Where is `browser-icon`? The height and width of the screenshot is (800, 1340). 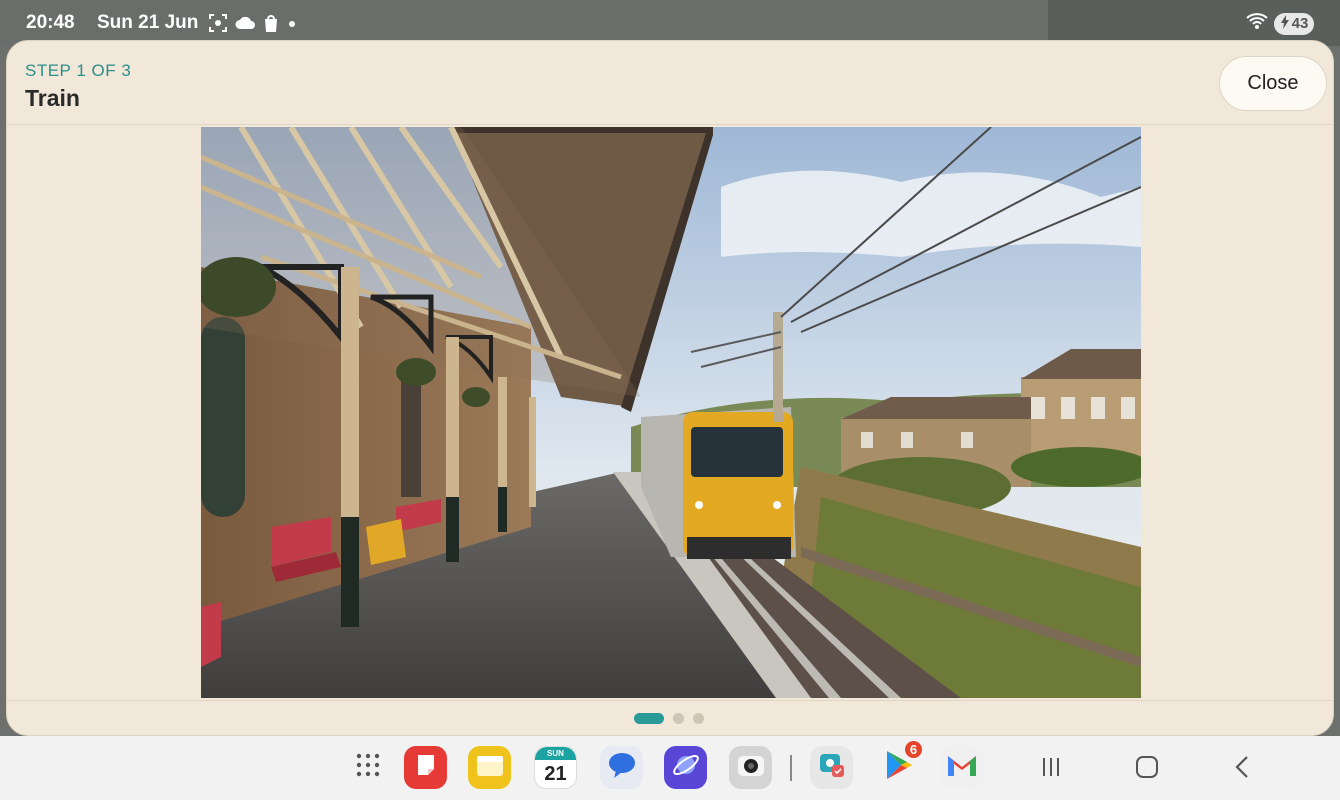 browser-icon is located at coordinates (686, 767).